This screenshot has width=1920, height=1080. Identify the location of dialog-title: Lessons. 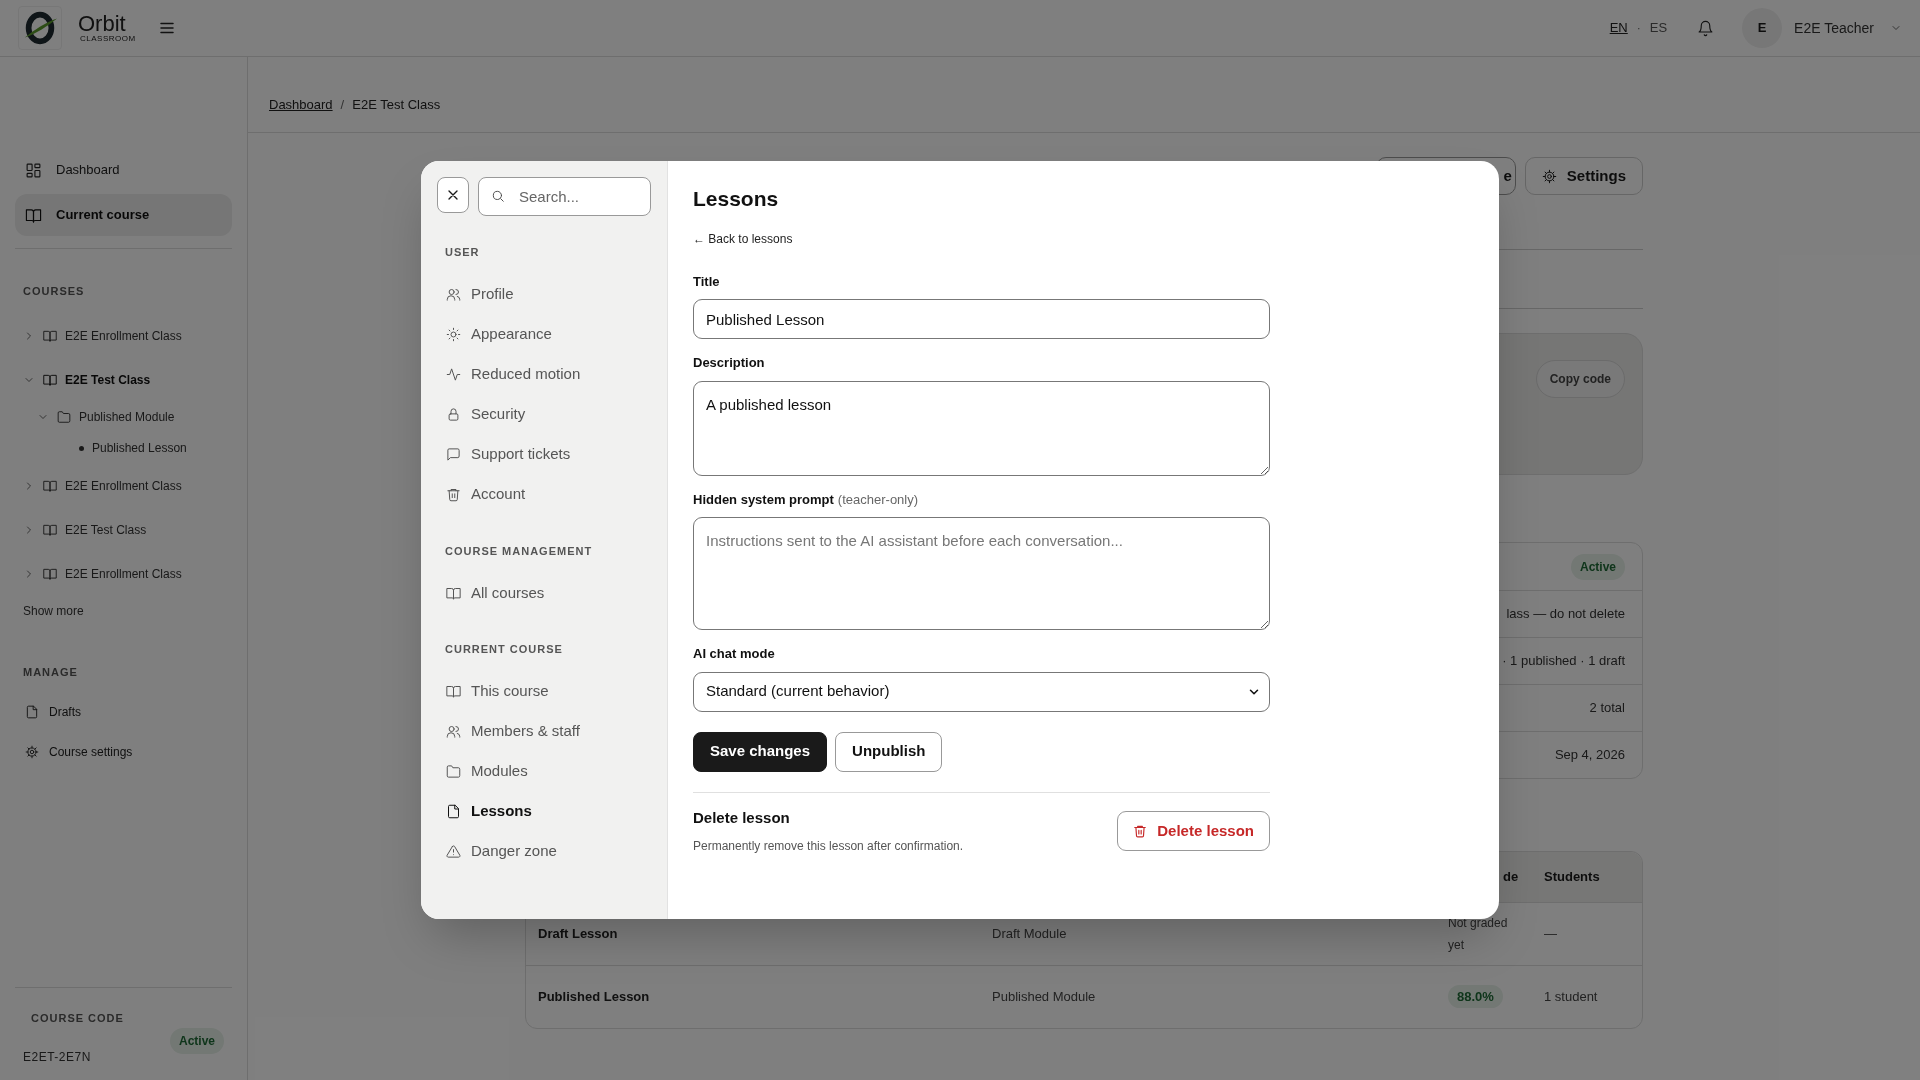
(736, 199).